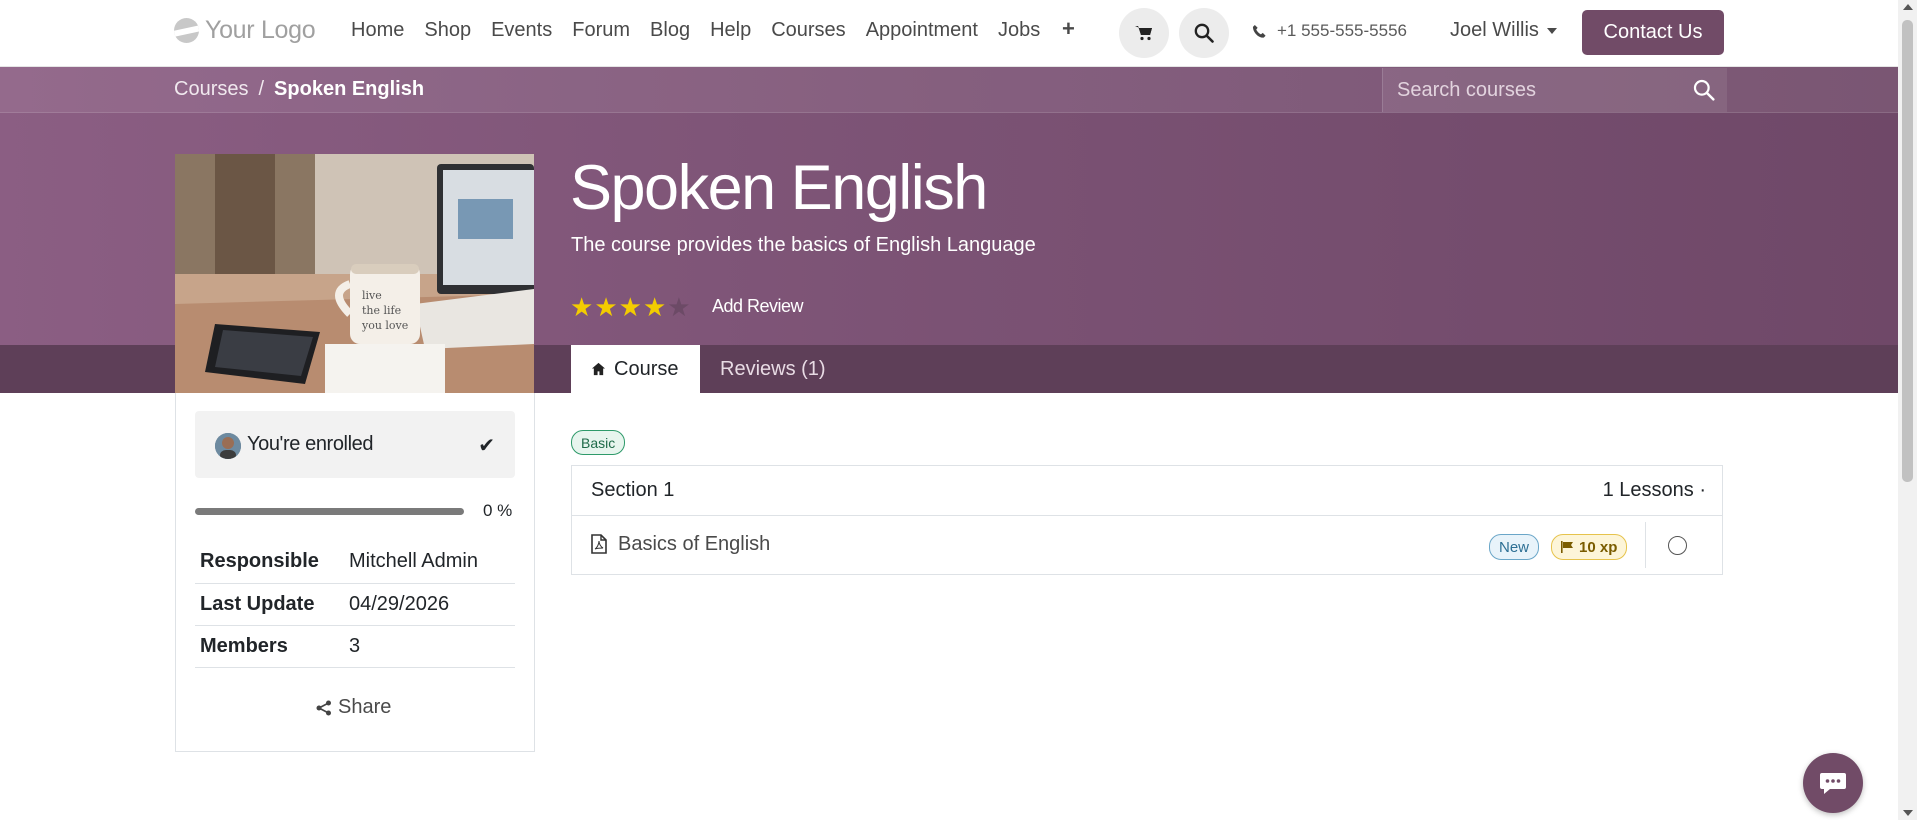 The width and height of the screenshot is (1917, 820). I want to click on section-header: Section 1 1 Lessons ·, so click(1147, 491).